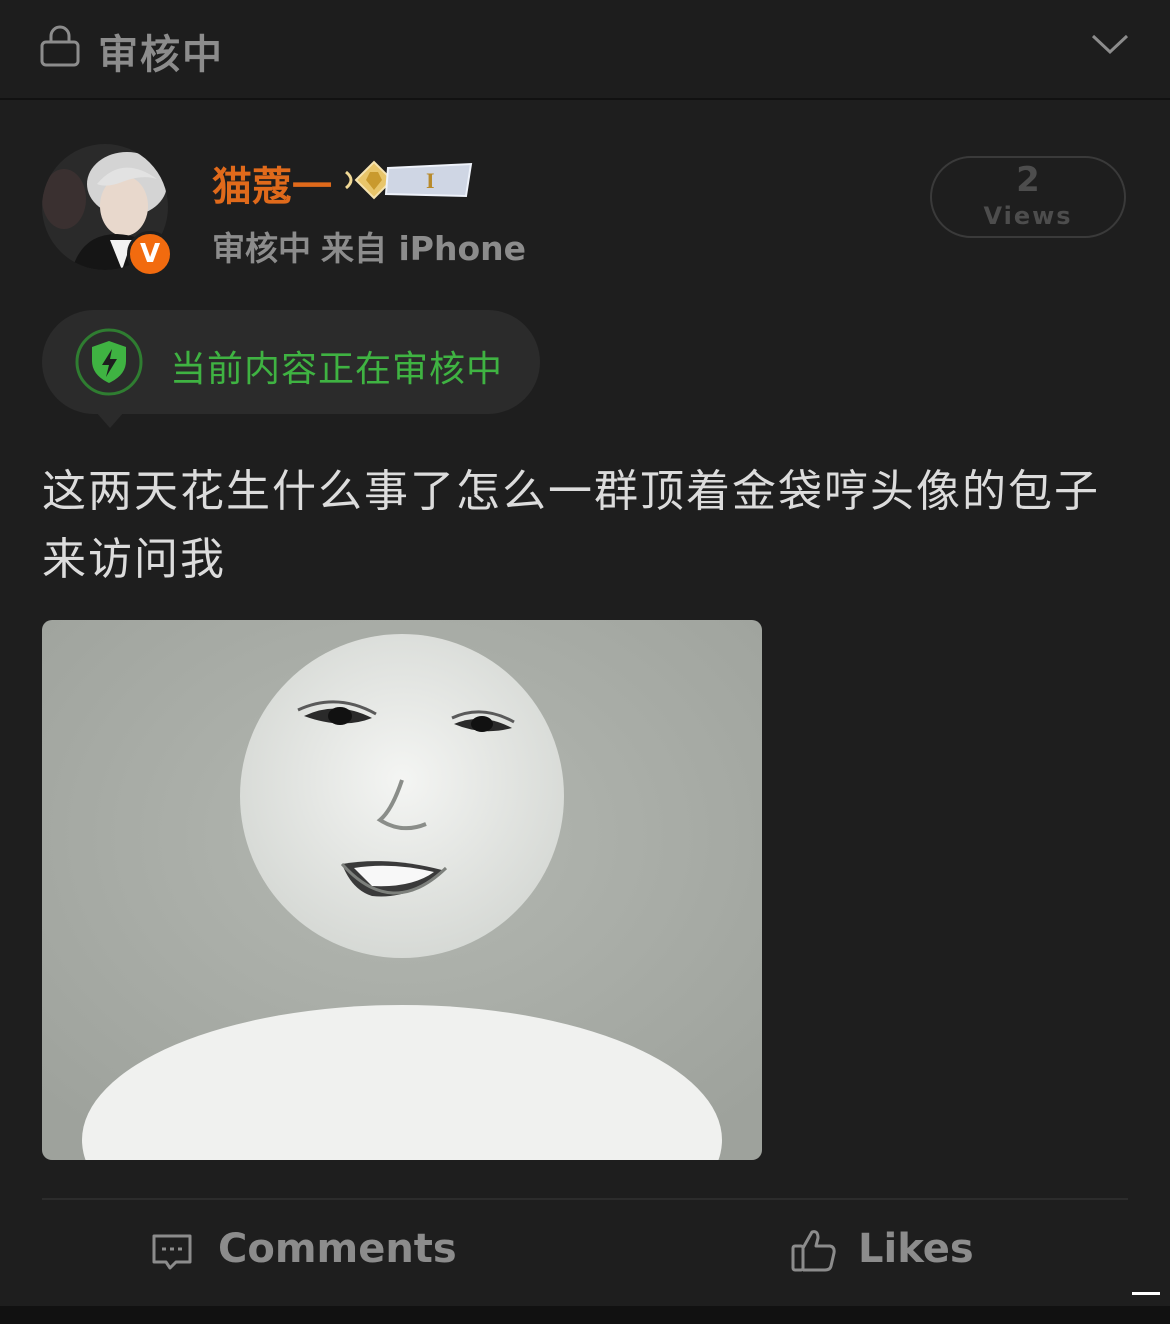 The height and width of the screenshot is (1324, 1170). What do you see at coordinates (109, 362) in the screenshot?
I see `shield-icon` at bounding box center [109, 362].